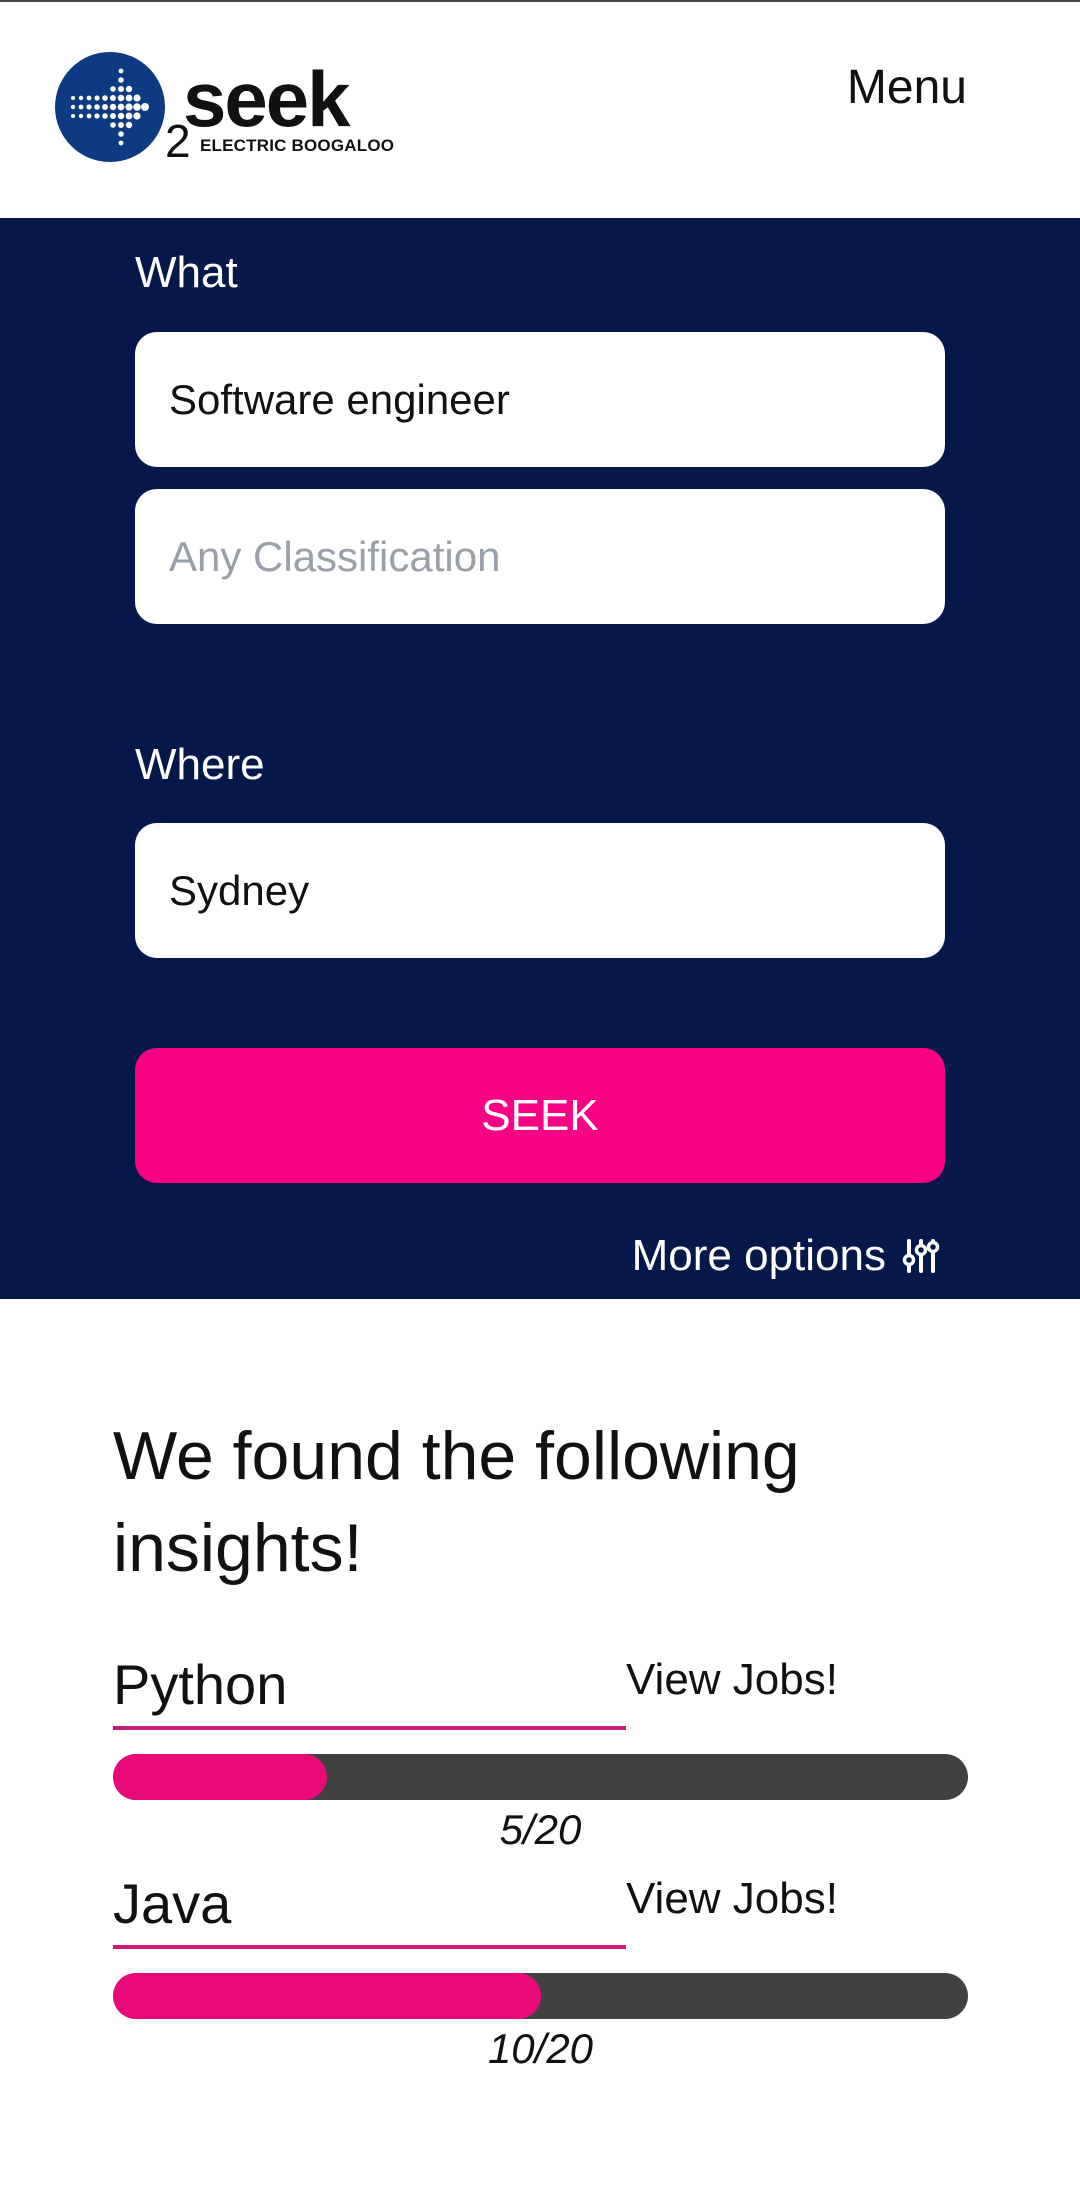  I want to click on skill-name: Python, so click(200, 1684).